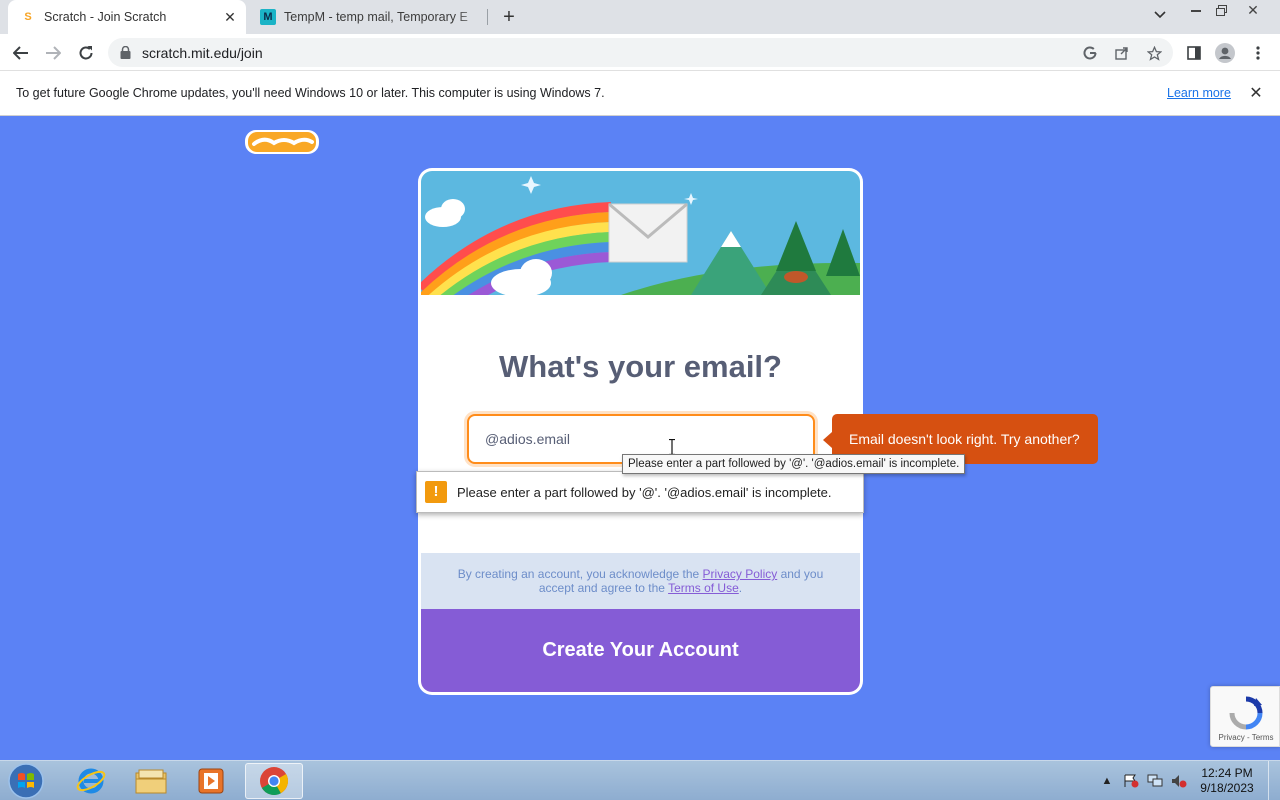 This screenshot has height=800, width=1280. Describe the element at coordinates (282, 142) in the screenshot. I see `scratch-logo` at that location.